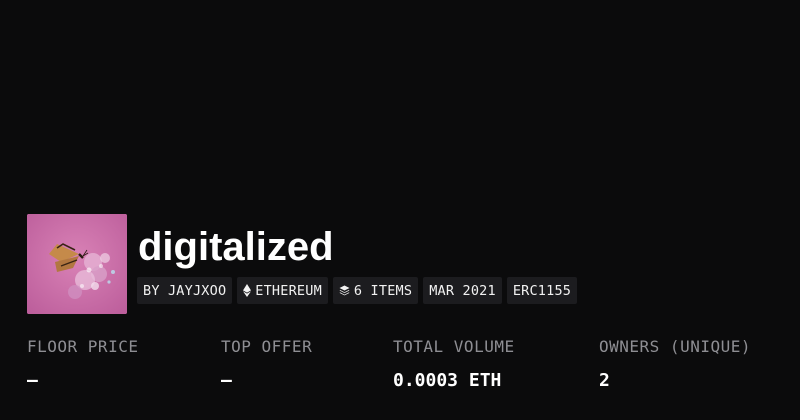 The height and width of the screenshot is (420, 800). Describe the element at coordinates (675, 364) in the screenshot. I see `owners-stat: OWNERS (UNIQUE) 2` at that location.